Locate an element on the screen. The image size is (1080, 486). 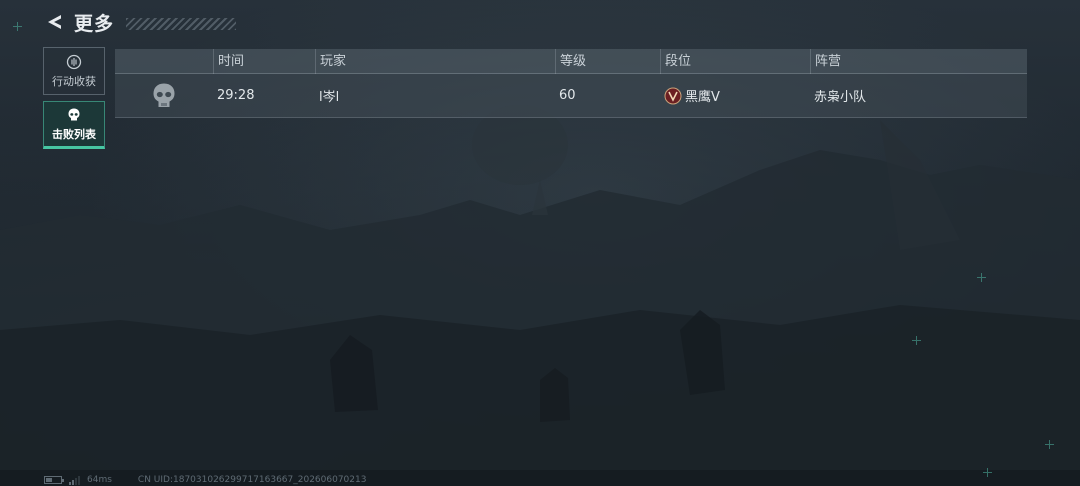
ping-text: 64ms is located at coordinates (99, 480).